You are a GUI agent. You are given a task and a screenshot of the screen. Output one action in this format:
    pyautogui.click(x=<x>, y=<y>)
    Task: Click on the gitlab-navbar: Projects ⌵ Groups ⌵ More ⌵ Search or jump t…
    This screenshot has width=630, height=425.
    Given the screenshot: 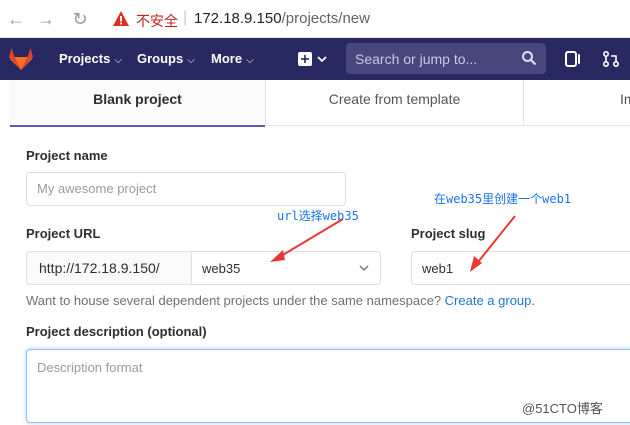 What is the action you would take?
    pyautogui.click(x=315, y=59)
    